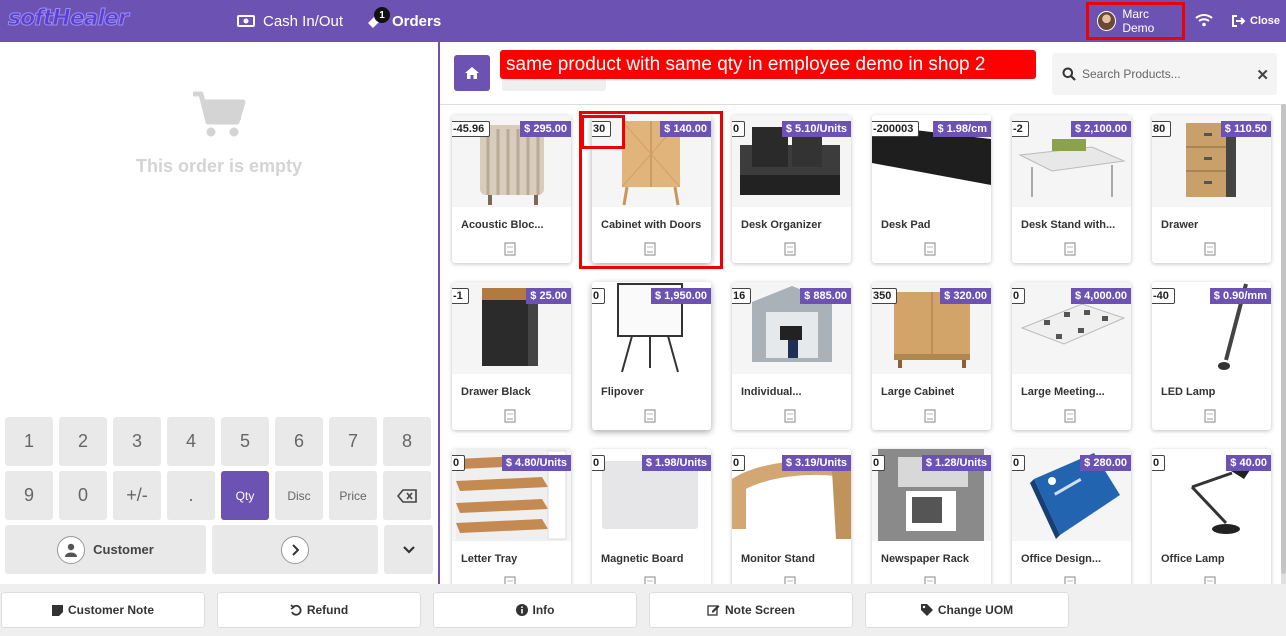 The width and height of the screenshot is (1286, 636). What do you see at coordinates (471, 129) in the screenshot?
I see `product-qty: -45.96` at bounding box center [471, 129].